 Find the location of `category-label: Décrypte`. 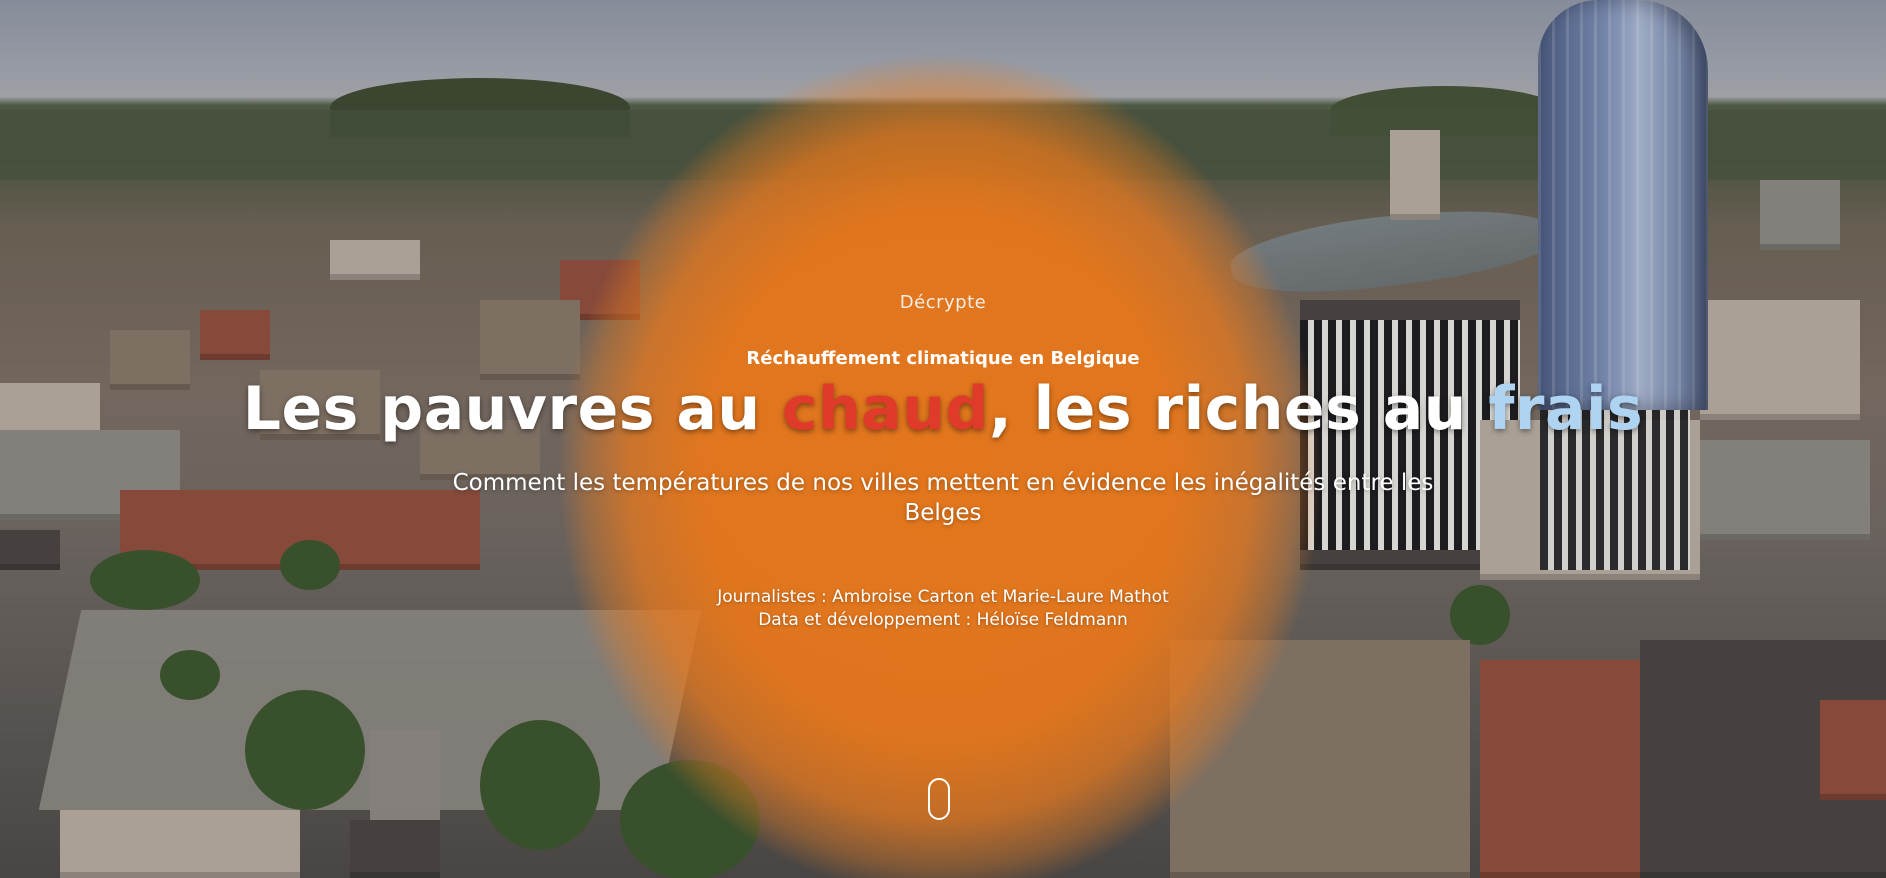

category-label: Décrypte is located at coordinates (943, 302).